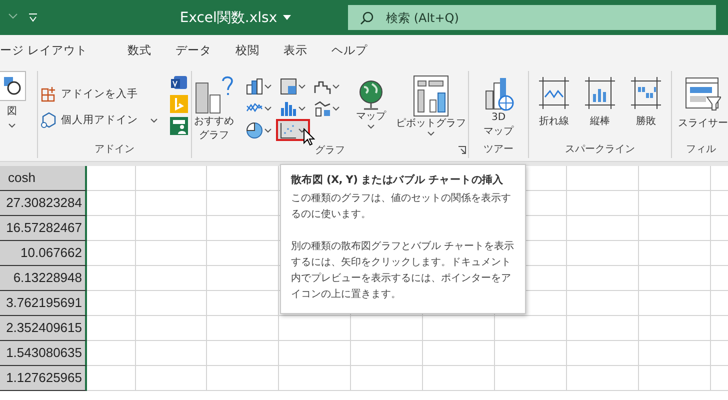  I want to click on table-cell: cosh, so click(43, 178).